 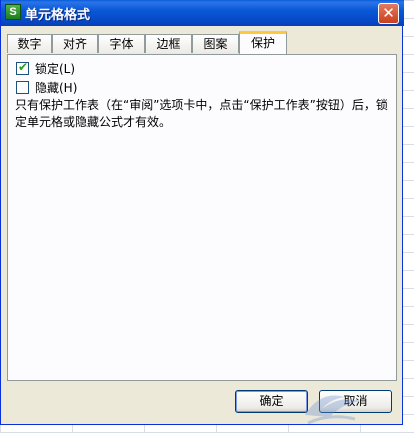 I want to click on locked-checkbox: ✔, so click(x=22, y=67).